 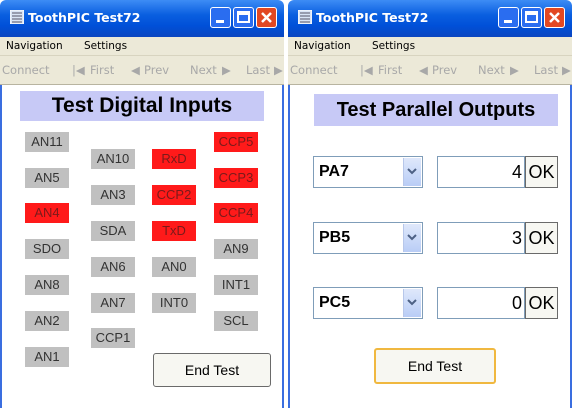 I want to click on port-select-value: PB5, so click(x=335, y=237).